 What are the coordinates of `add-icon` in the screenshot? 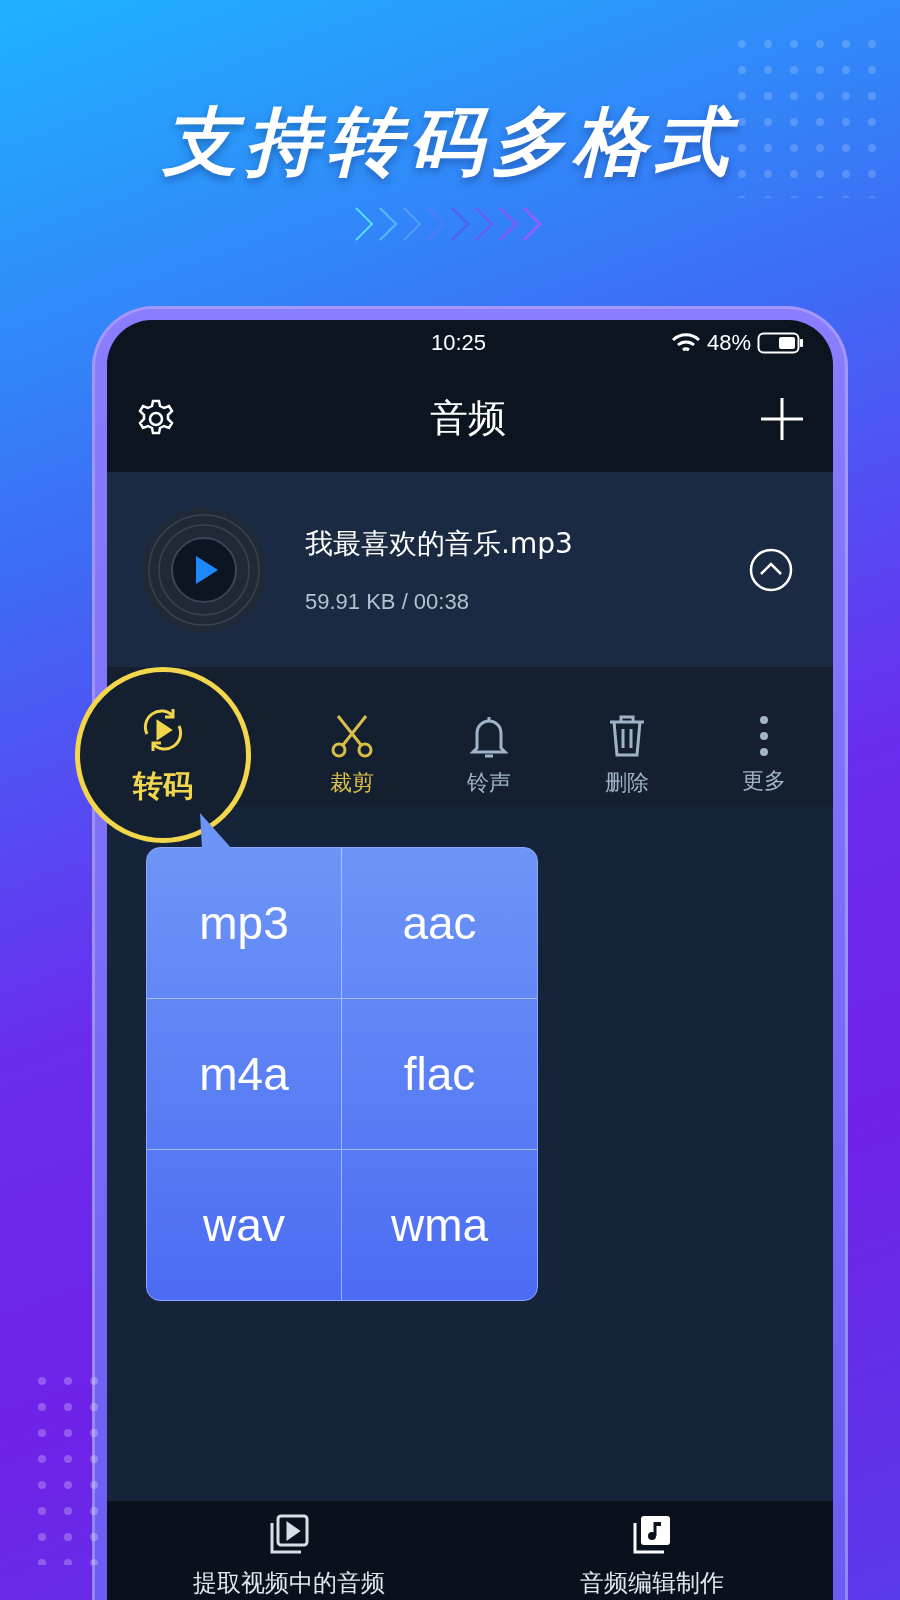 It's located at (782, 418).